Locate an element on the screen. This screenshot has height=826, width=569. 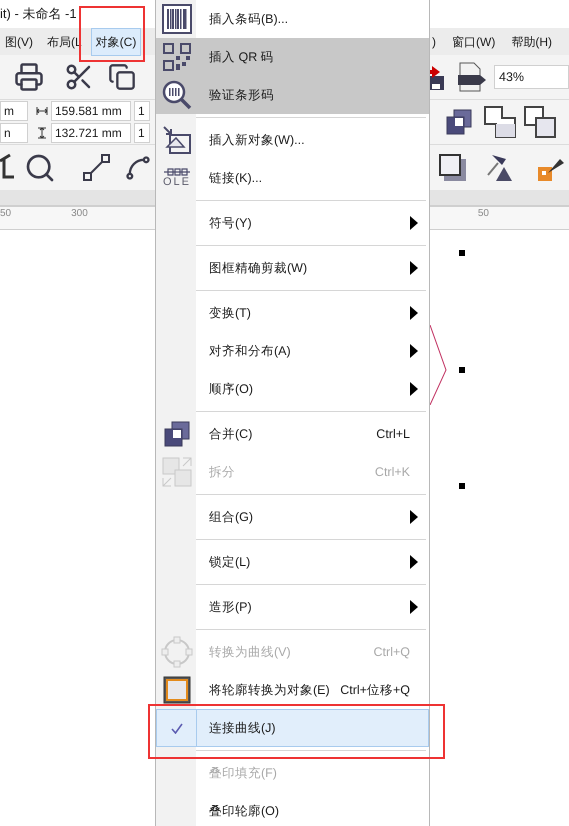
menu-item: 组合(G) is located at coordinates (292, 517).